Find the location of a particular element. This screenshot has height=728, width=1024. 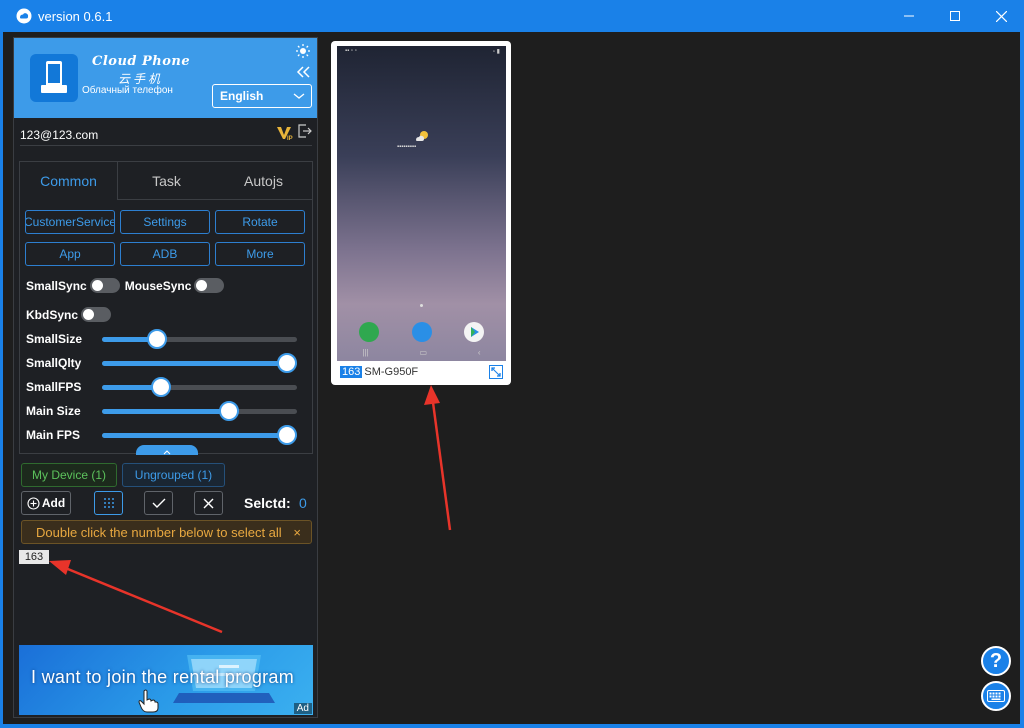

grid-view-button is located at coordinates (108, 503).